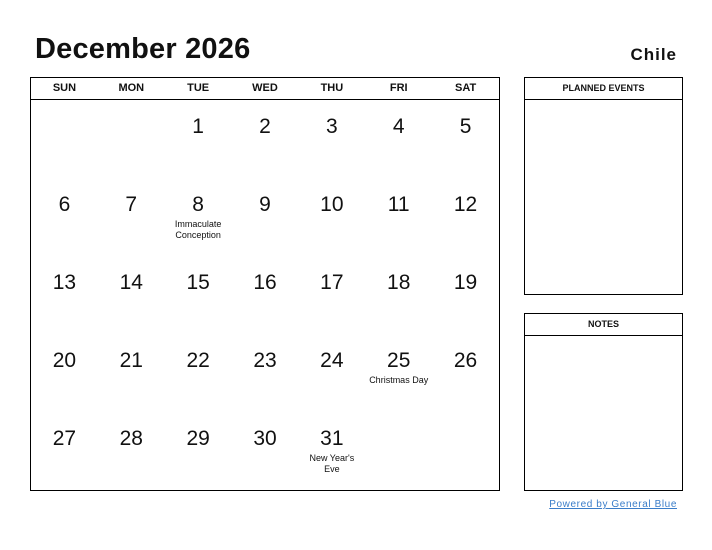  What do you see at coordinates (198, 438) in the screenshot?
I see `day-number: 29` at bounding box center [198, 438].